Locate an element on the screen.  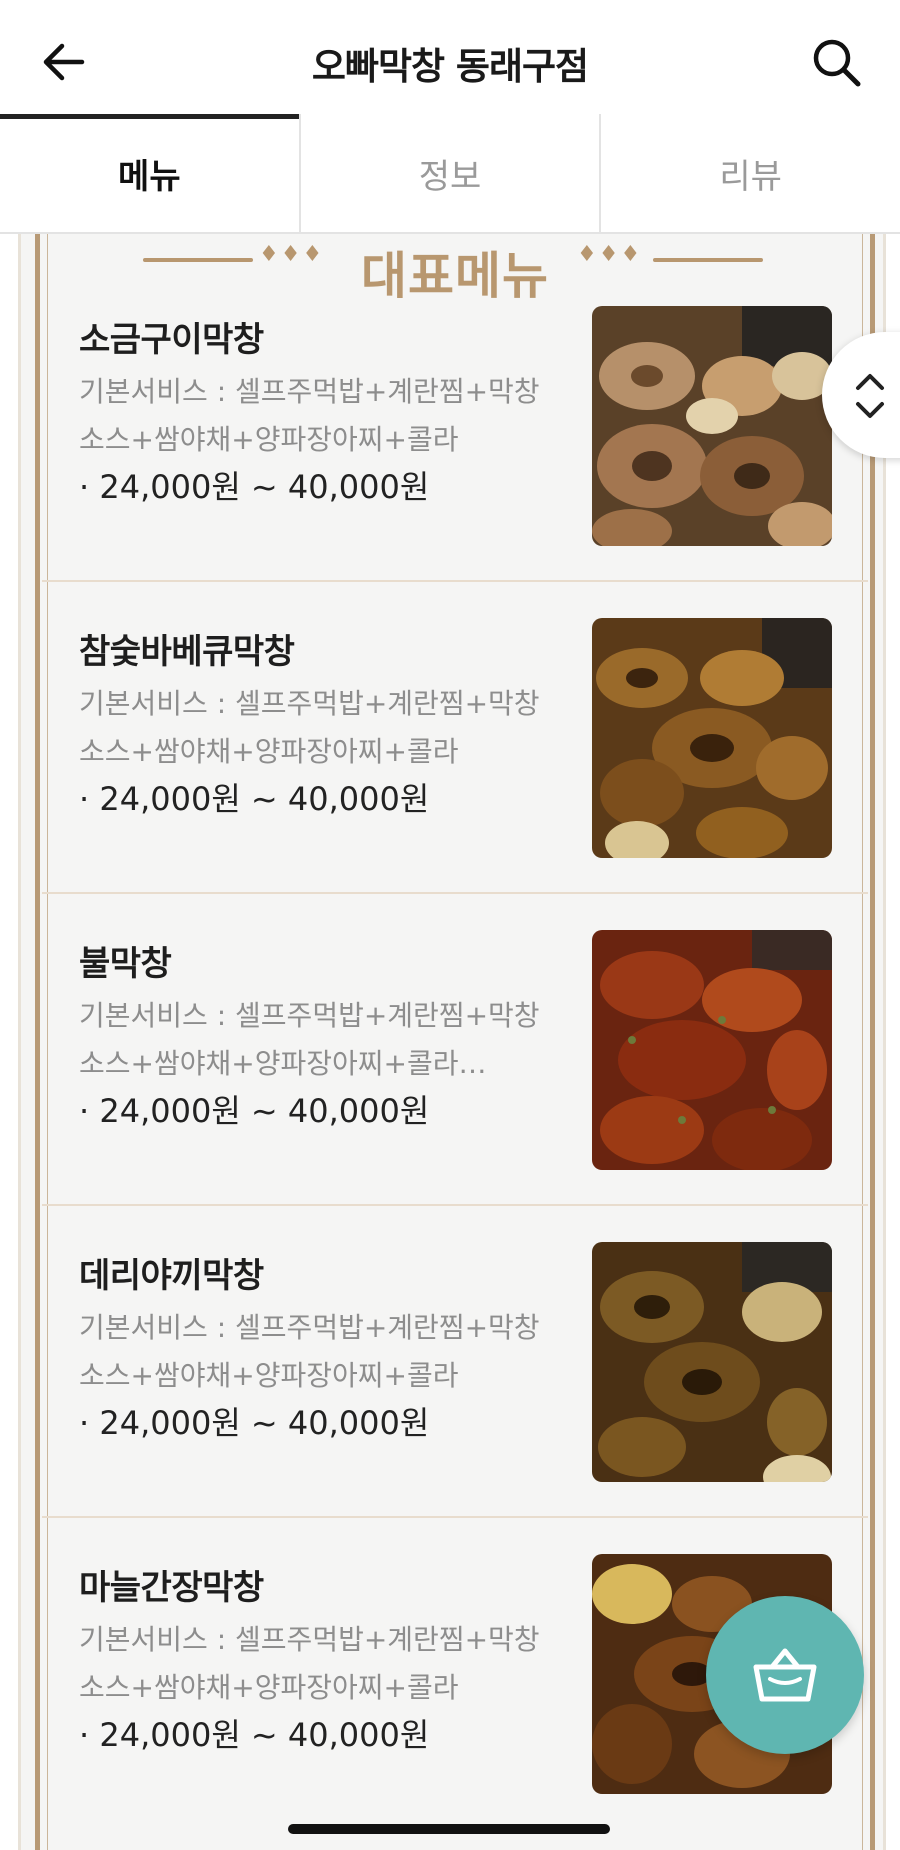
menu-item-name: 소금구이막창 is located at coordinates (171, 340).